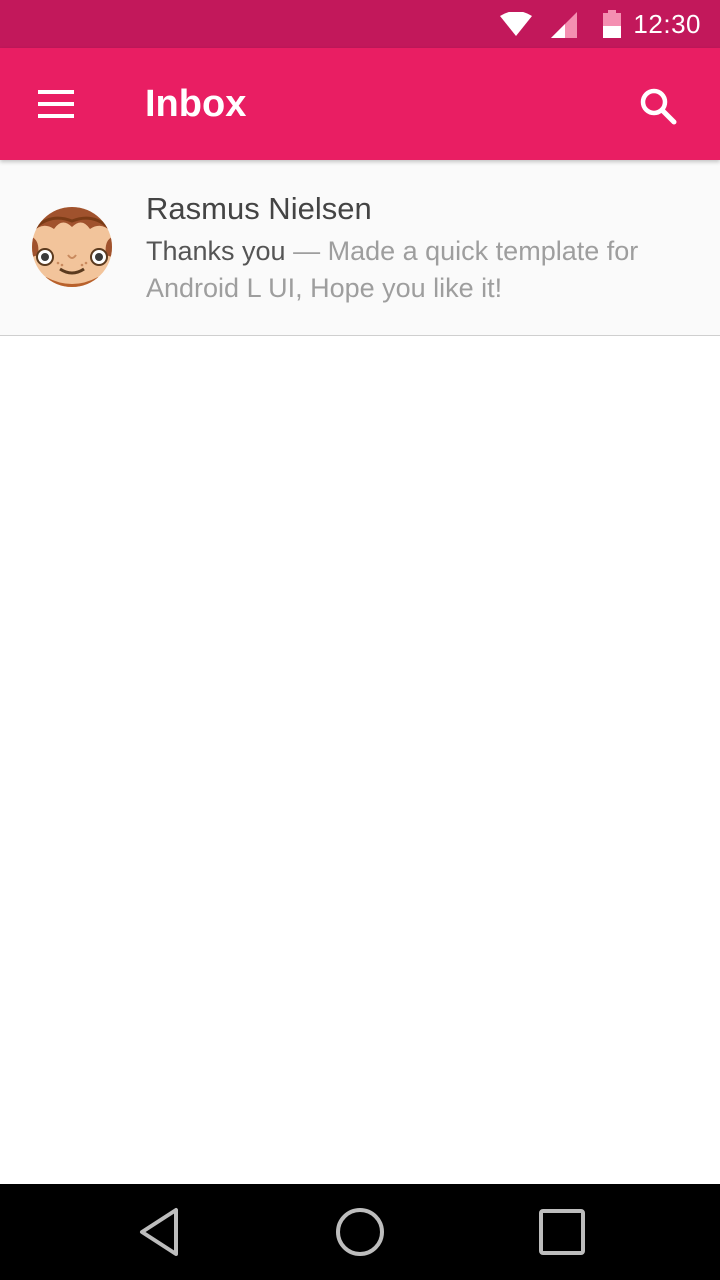 This screenshot has width=720, height=1280. Describe the element at coordinates (667, 24) in the screenshot. I see `status-clock: 12:30` at that location.